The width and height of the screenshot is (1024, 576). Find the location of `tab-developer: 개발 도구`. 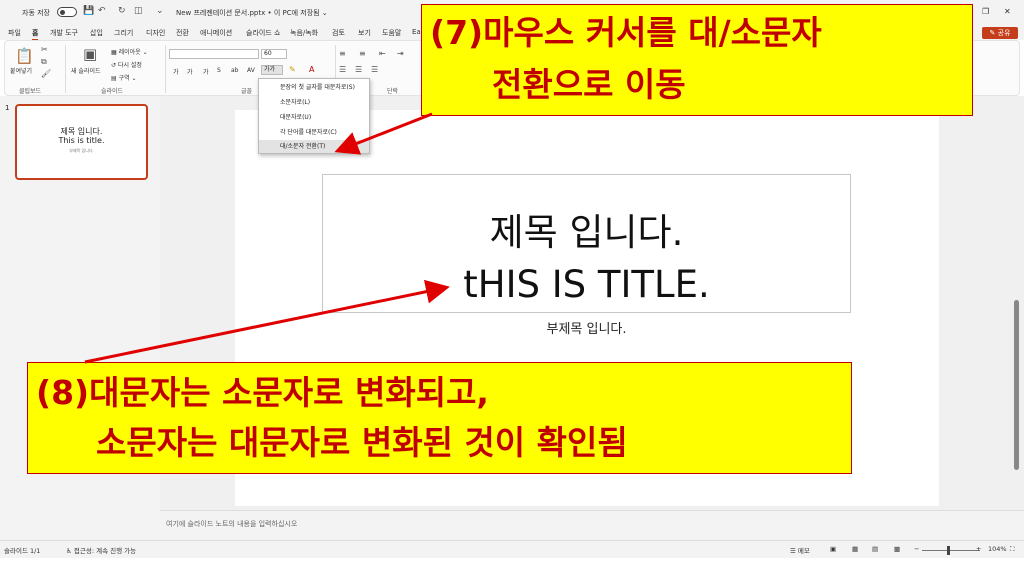

tab-developer: 개발 도구 is located at coordinates (64, 33).